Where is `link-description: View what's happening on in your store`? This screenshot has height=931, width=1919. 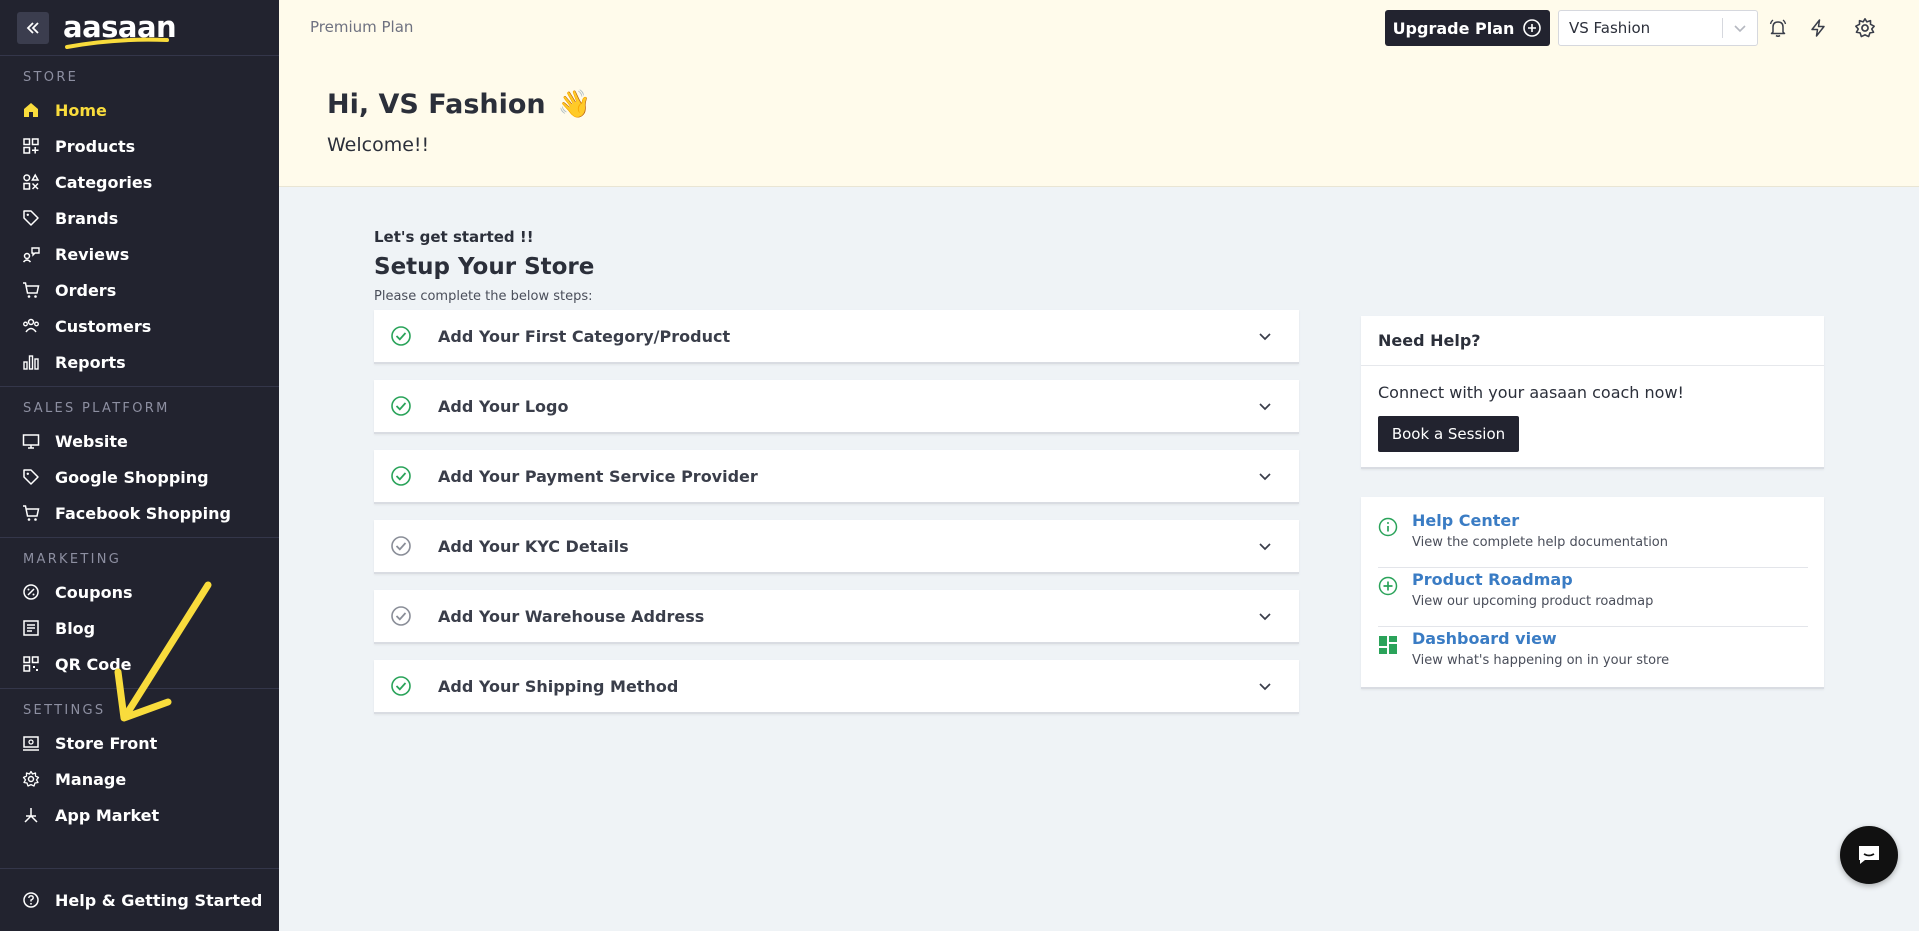 link-description: View what's happening on in your store is located at coordinates (1541, 660).